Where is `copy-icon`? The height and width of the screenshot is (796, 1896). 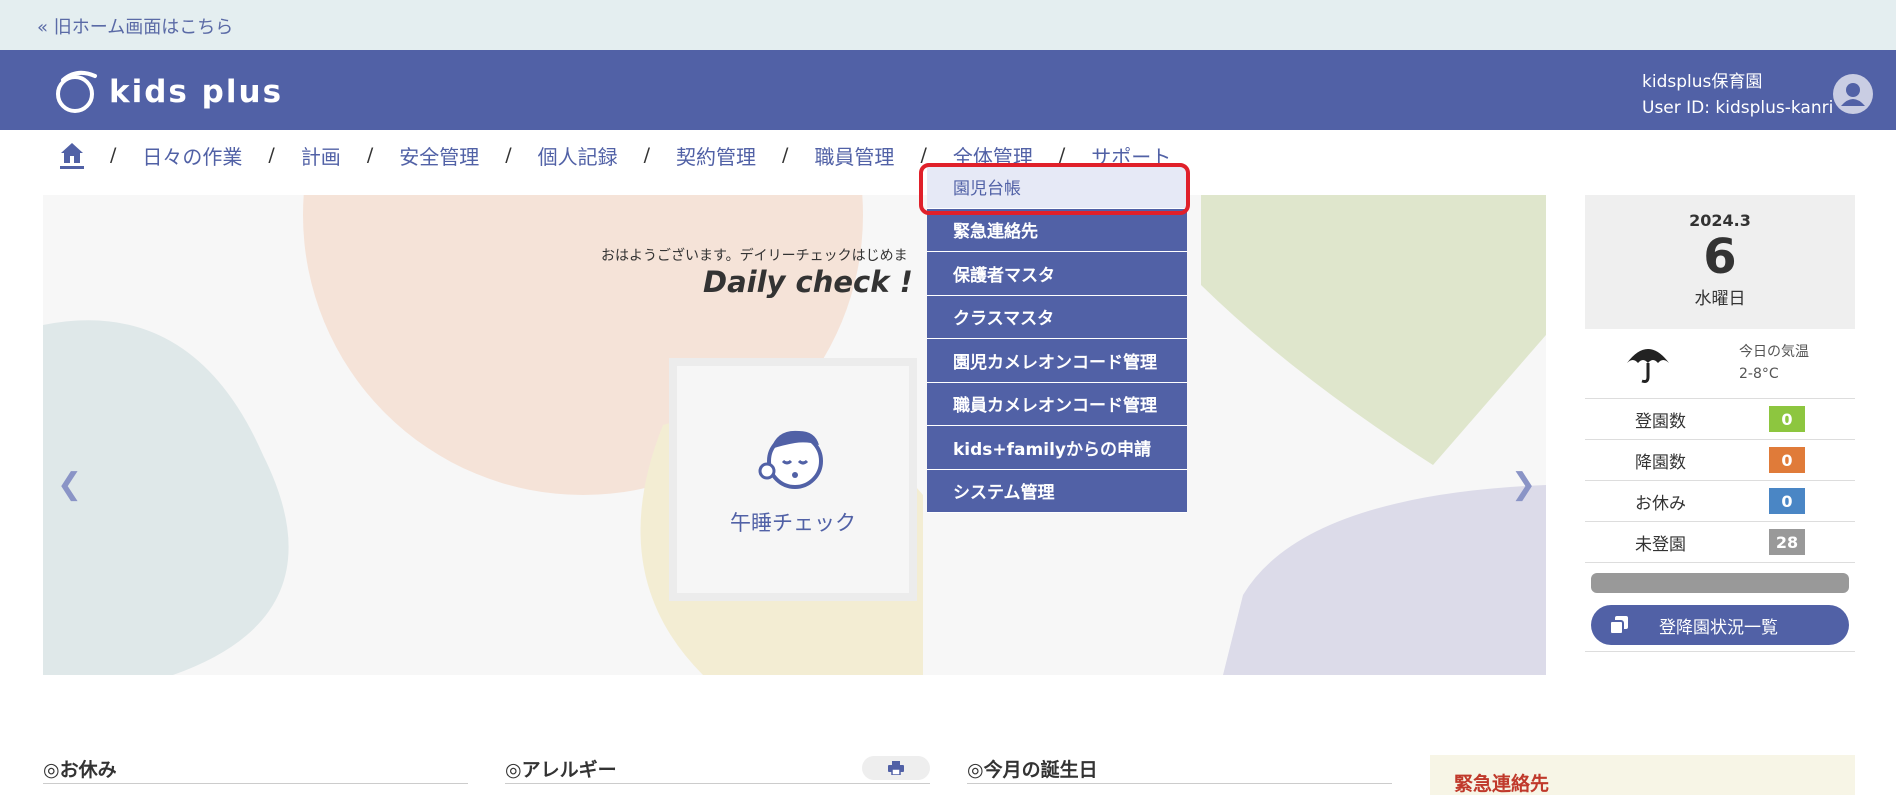
copy-icon is located at coordinates (1618, 625).